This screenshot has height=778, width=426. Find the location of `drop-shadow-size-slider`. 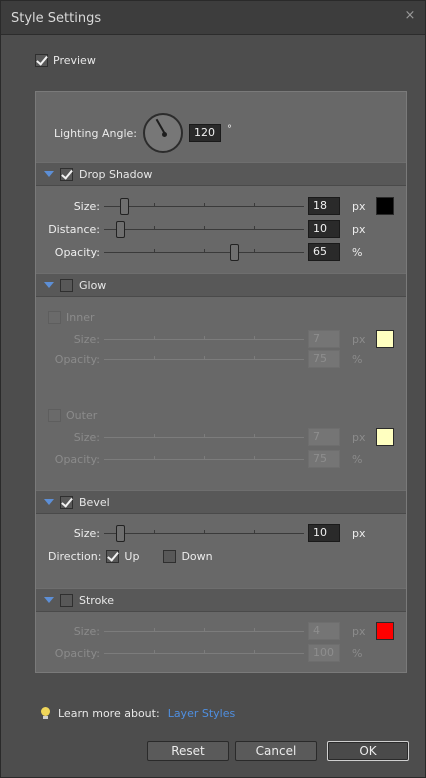

drop-shadow-size-slider is located at coordinates (204, 206).